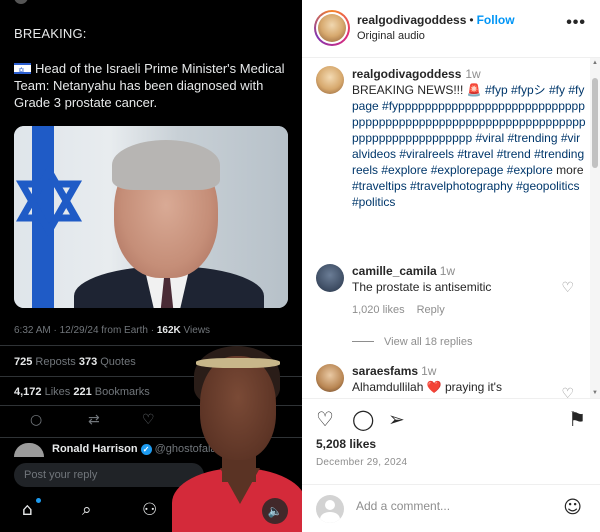  What do you see at coordinates (475, 90) in the screenshot?
I see `siren-icon: 🚨` at bounding box center [475, 90].